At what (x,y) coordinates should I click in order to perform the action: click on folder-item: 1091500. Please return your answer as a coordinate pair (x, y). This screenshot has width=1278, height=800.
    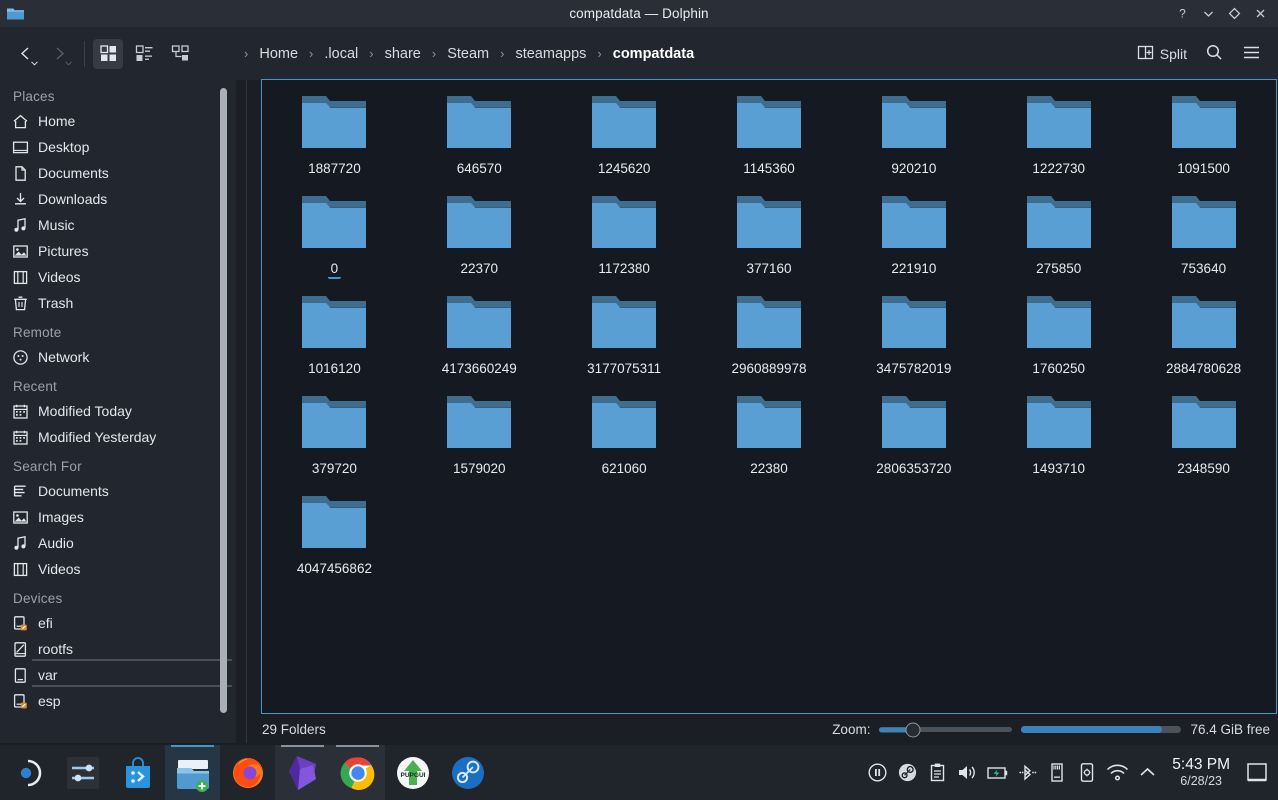
    Looking at the image, I should click on (1203, 138).